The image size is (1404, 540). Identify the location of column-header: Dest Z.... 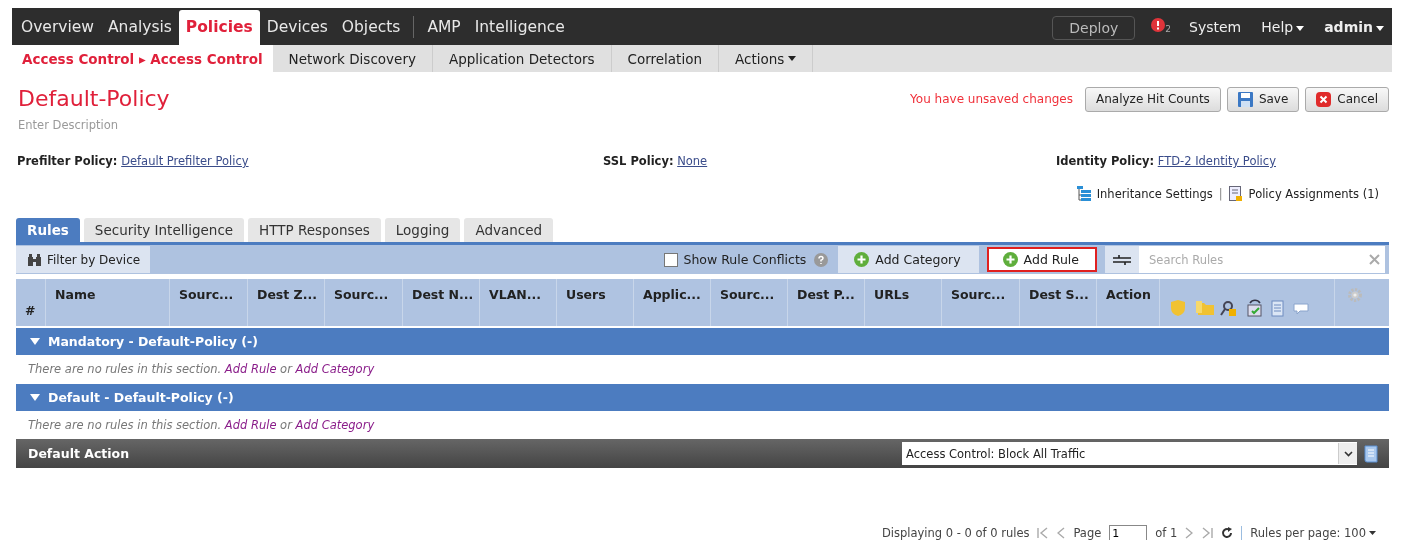
(286, 302).